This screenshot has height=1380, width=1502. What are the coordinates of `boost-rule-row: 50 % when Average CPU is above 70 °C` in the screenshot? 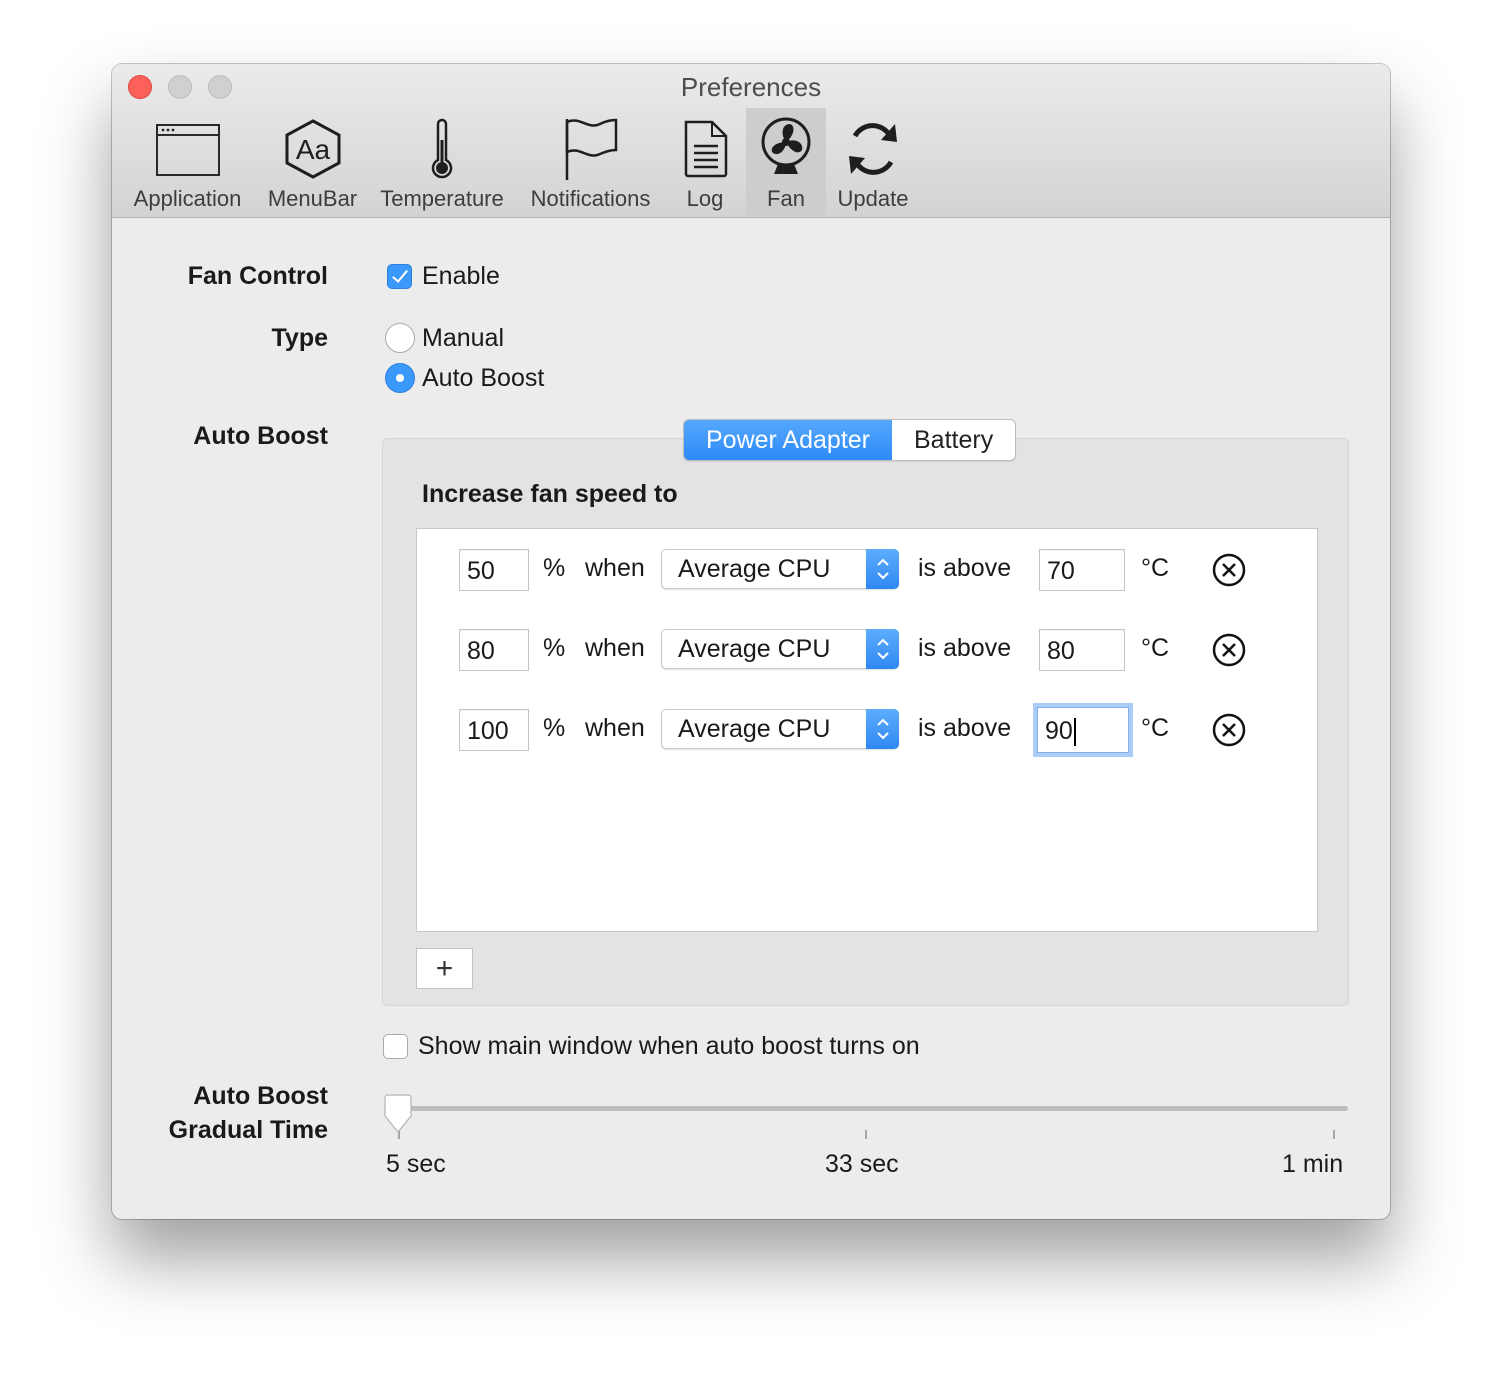 It's located at (867, 577).